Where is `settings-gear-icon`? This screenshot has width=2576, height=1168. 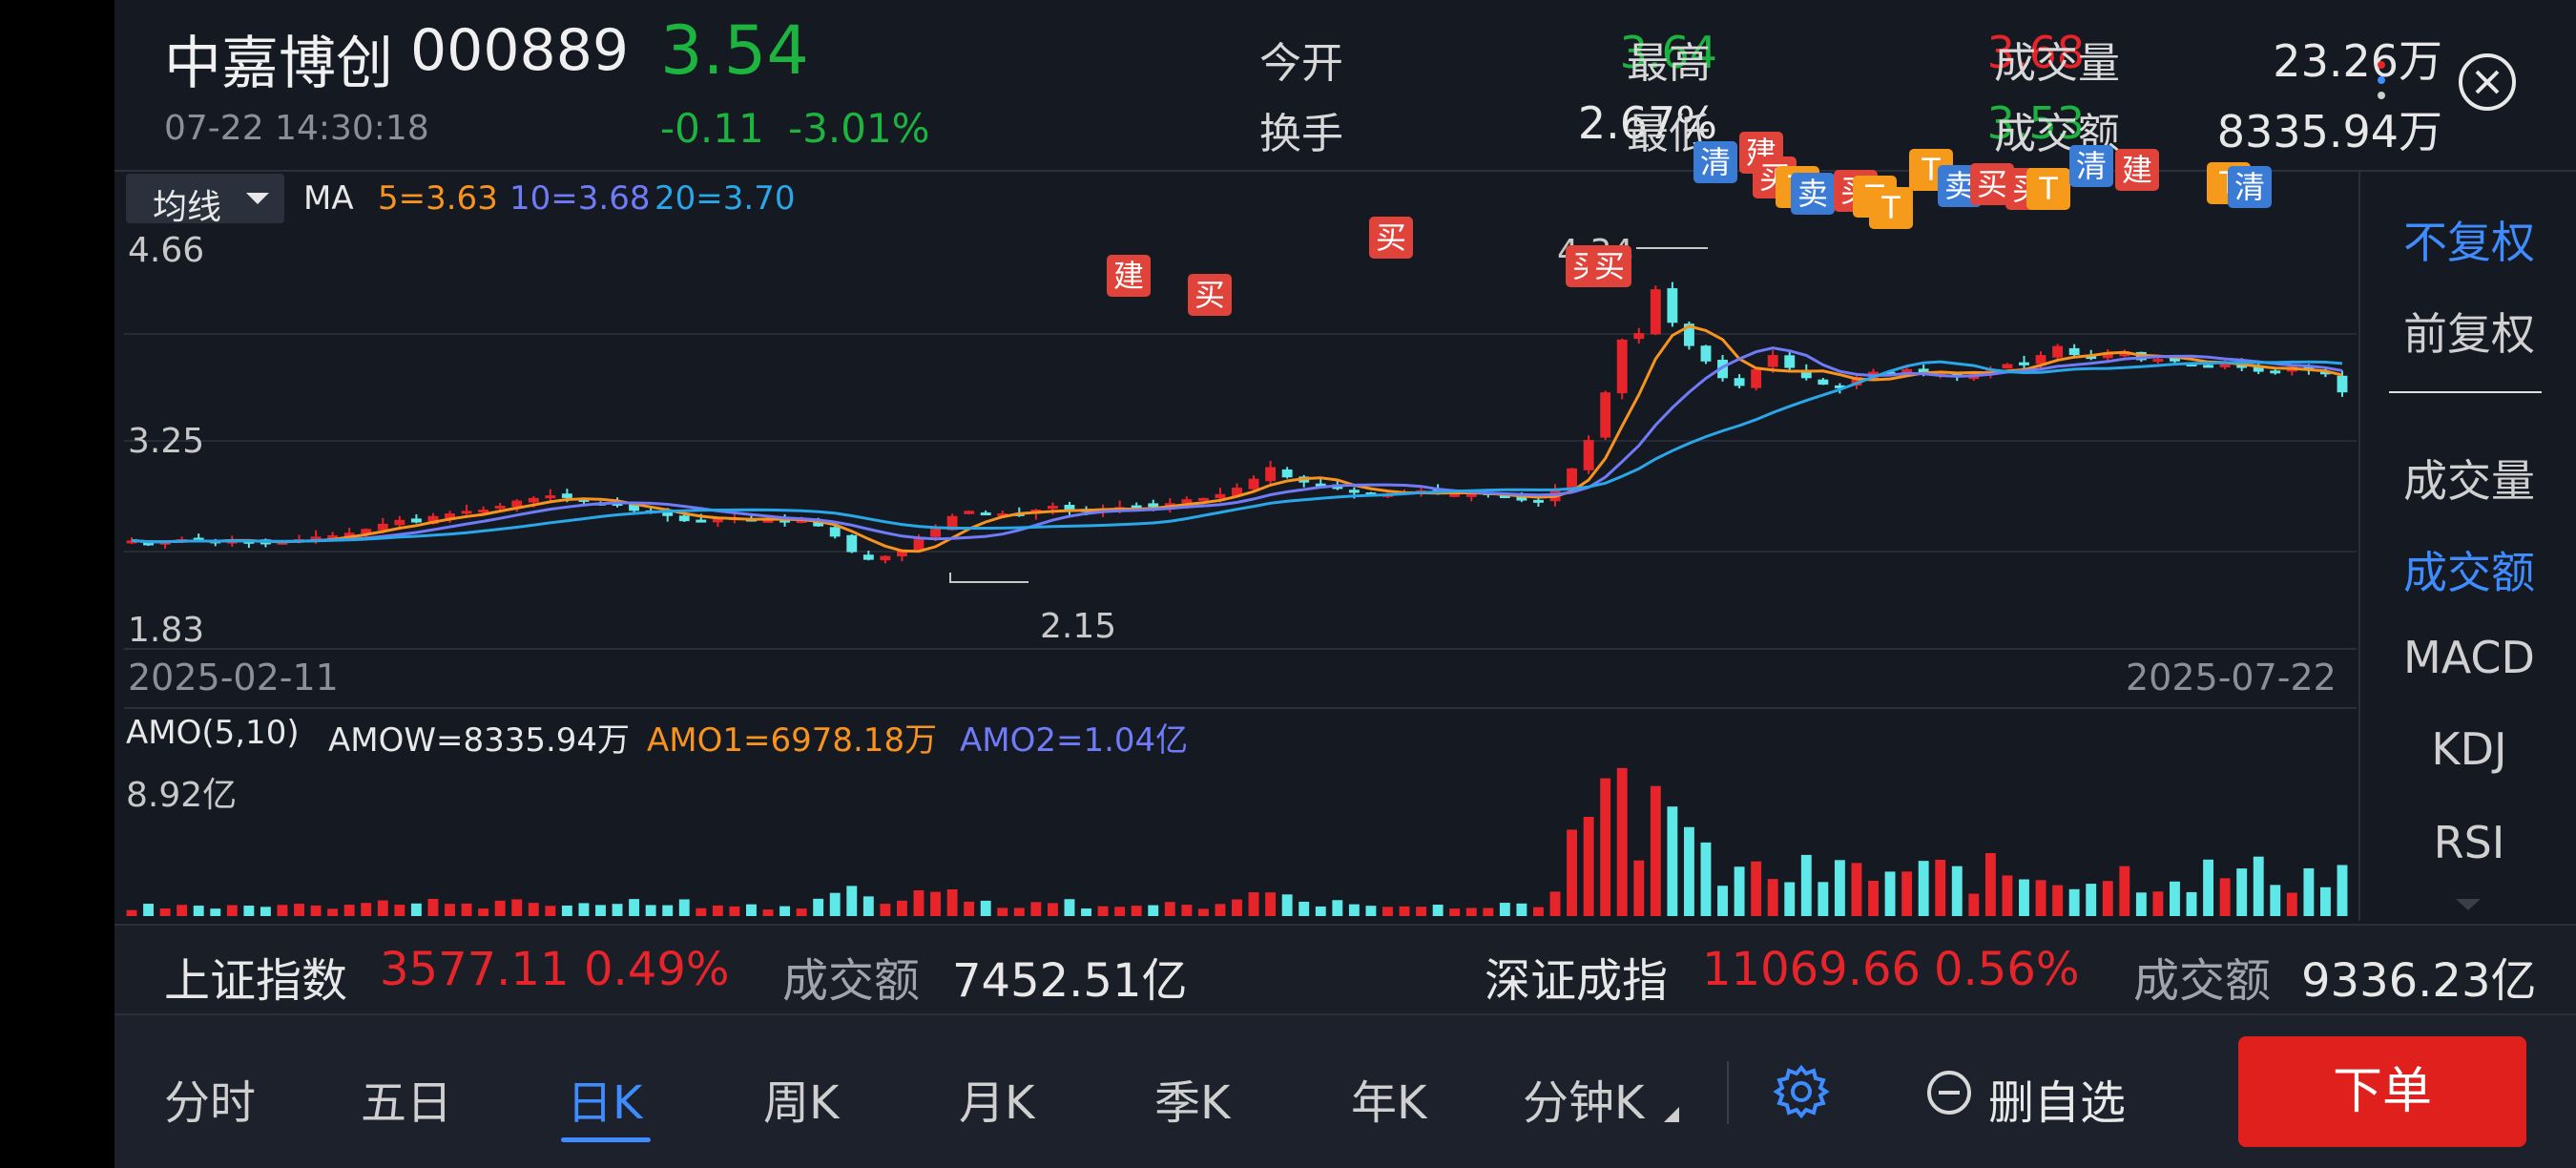 settings-gear-icon is located at coordinates (1801, 1091).